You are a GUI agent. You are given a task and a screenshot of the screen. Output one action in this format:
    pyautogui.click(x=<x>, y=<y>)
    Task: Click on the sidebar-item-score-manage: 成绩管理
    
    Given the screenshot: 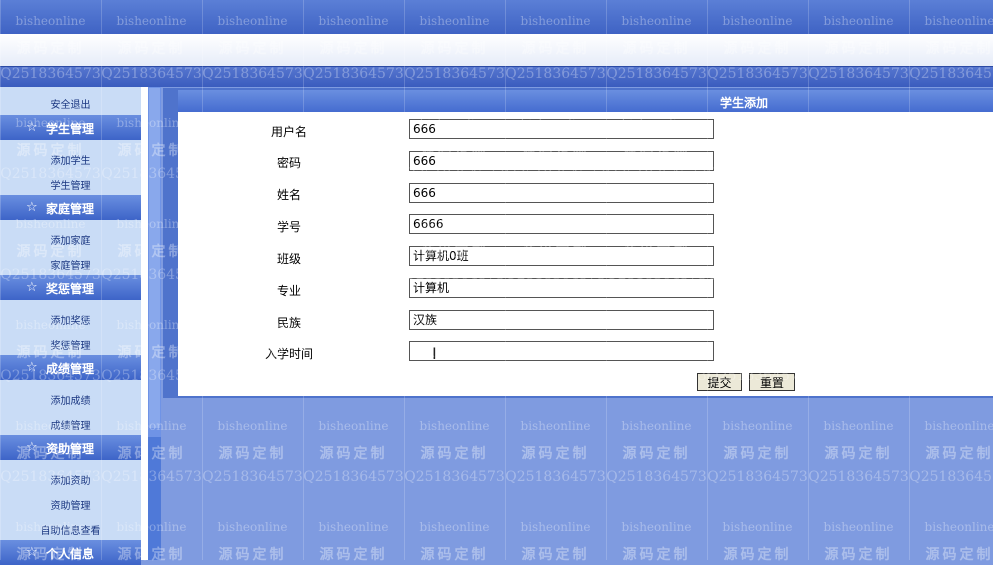 What is the action you would take?
    pyautogui.click(x=70, y=424)
    